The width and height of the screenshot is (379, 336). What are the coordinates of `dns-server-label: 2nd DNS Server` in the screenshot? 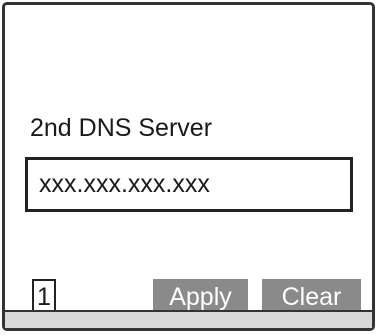 It's located at (121, 128).